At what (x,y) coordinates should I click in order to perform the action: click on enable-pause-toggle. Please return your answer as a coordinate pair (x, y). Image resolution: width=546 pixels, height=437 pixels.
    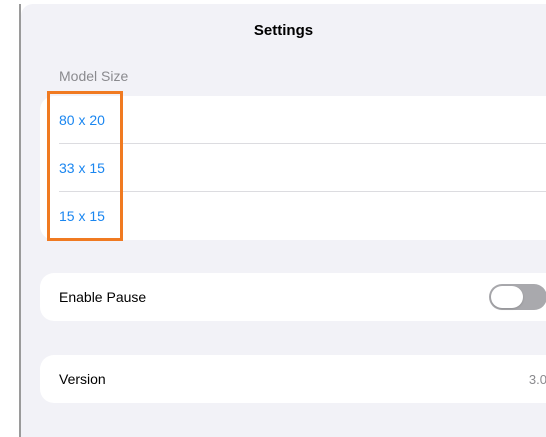
    Looking at the image, I should click on (517, 297).